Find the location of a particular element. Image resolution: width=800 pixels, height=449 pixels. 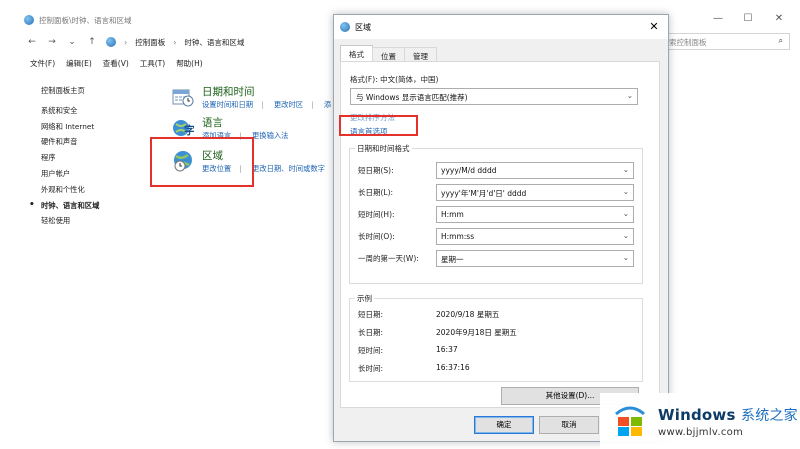

search-placeholder: 索控制面板 is located at coordinates (688, 42).